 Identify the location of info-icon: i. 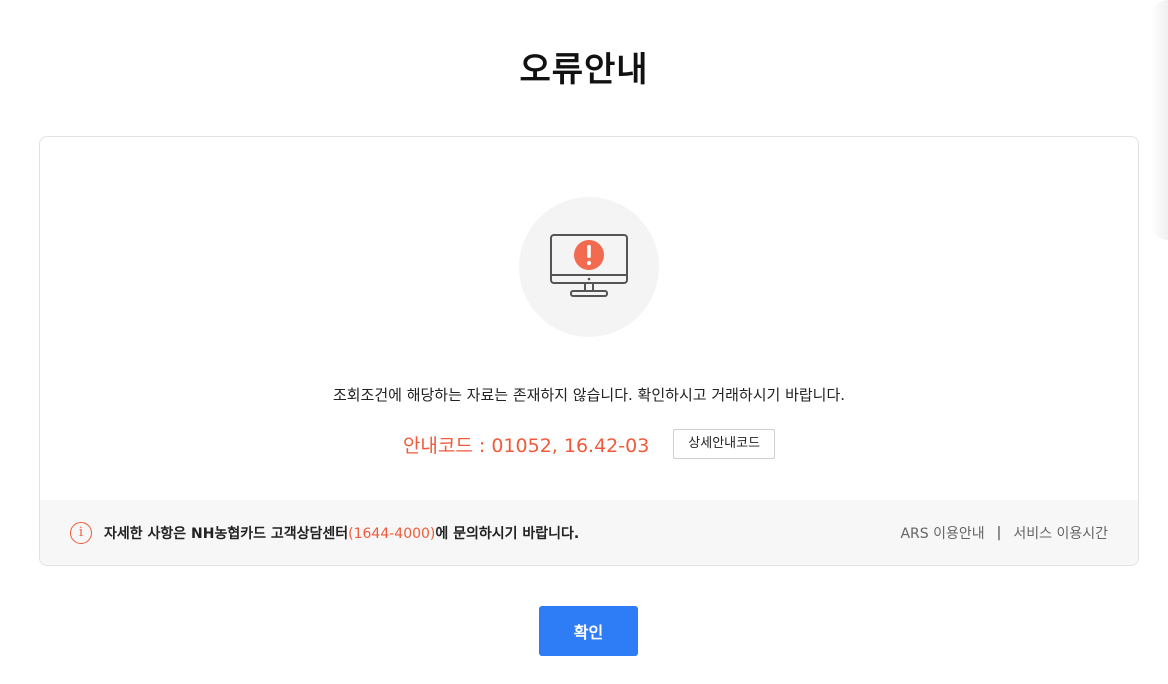
(81, 532).